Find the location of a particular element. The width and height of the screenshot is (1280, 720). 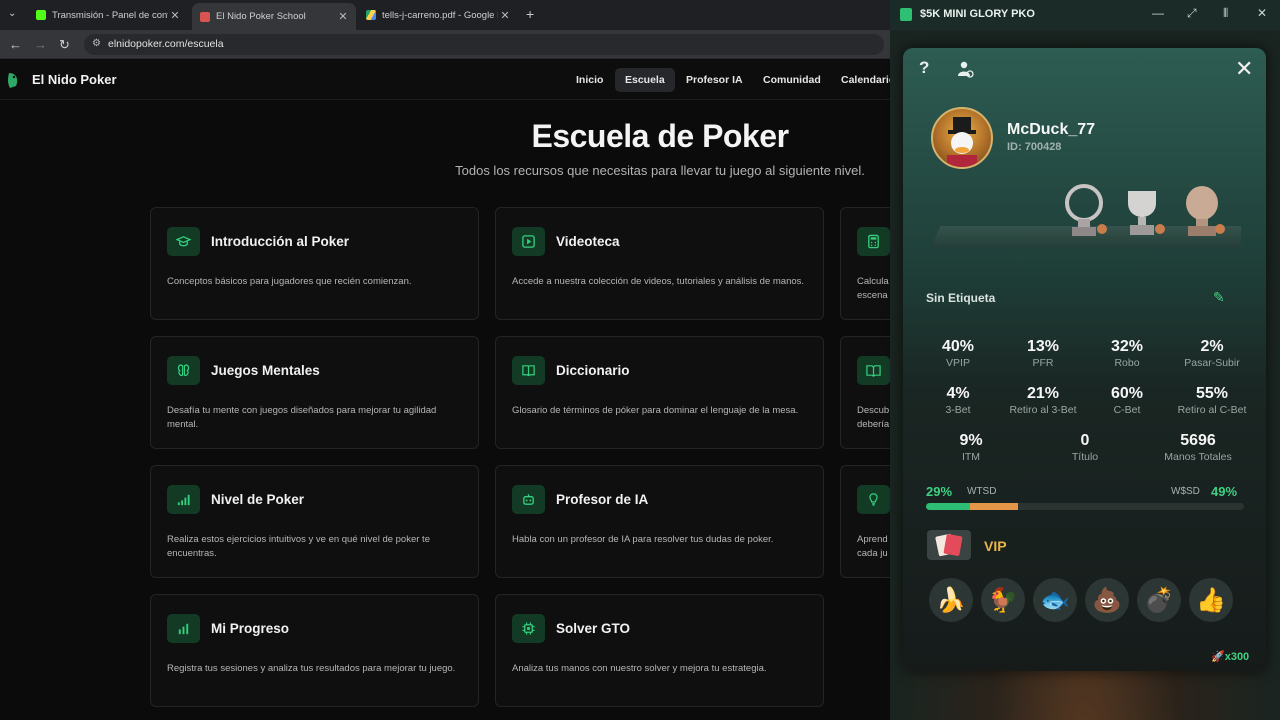

card-title: Mi Progreso is located at coordinates (250, 628).